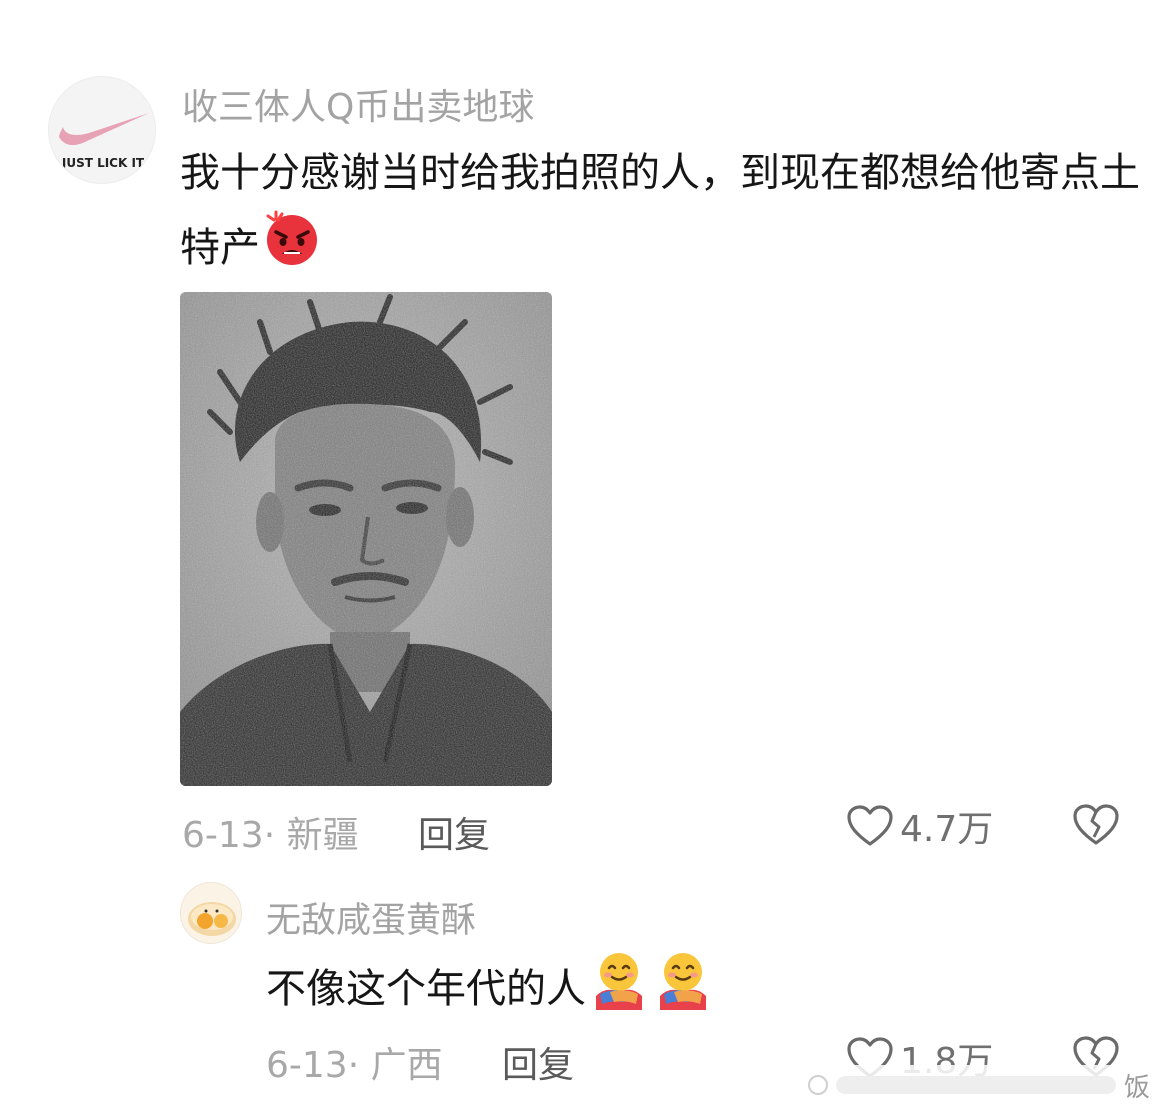 The width and height of the screenshot is (1170, 1111). I want to click on date-location: 6-13· 新疆, so click(270, 835).